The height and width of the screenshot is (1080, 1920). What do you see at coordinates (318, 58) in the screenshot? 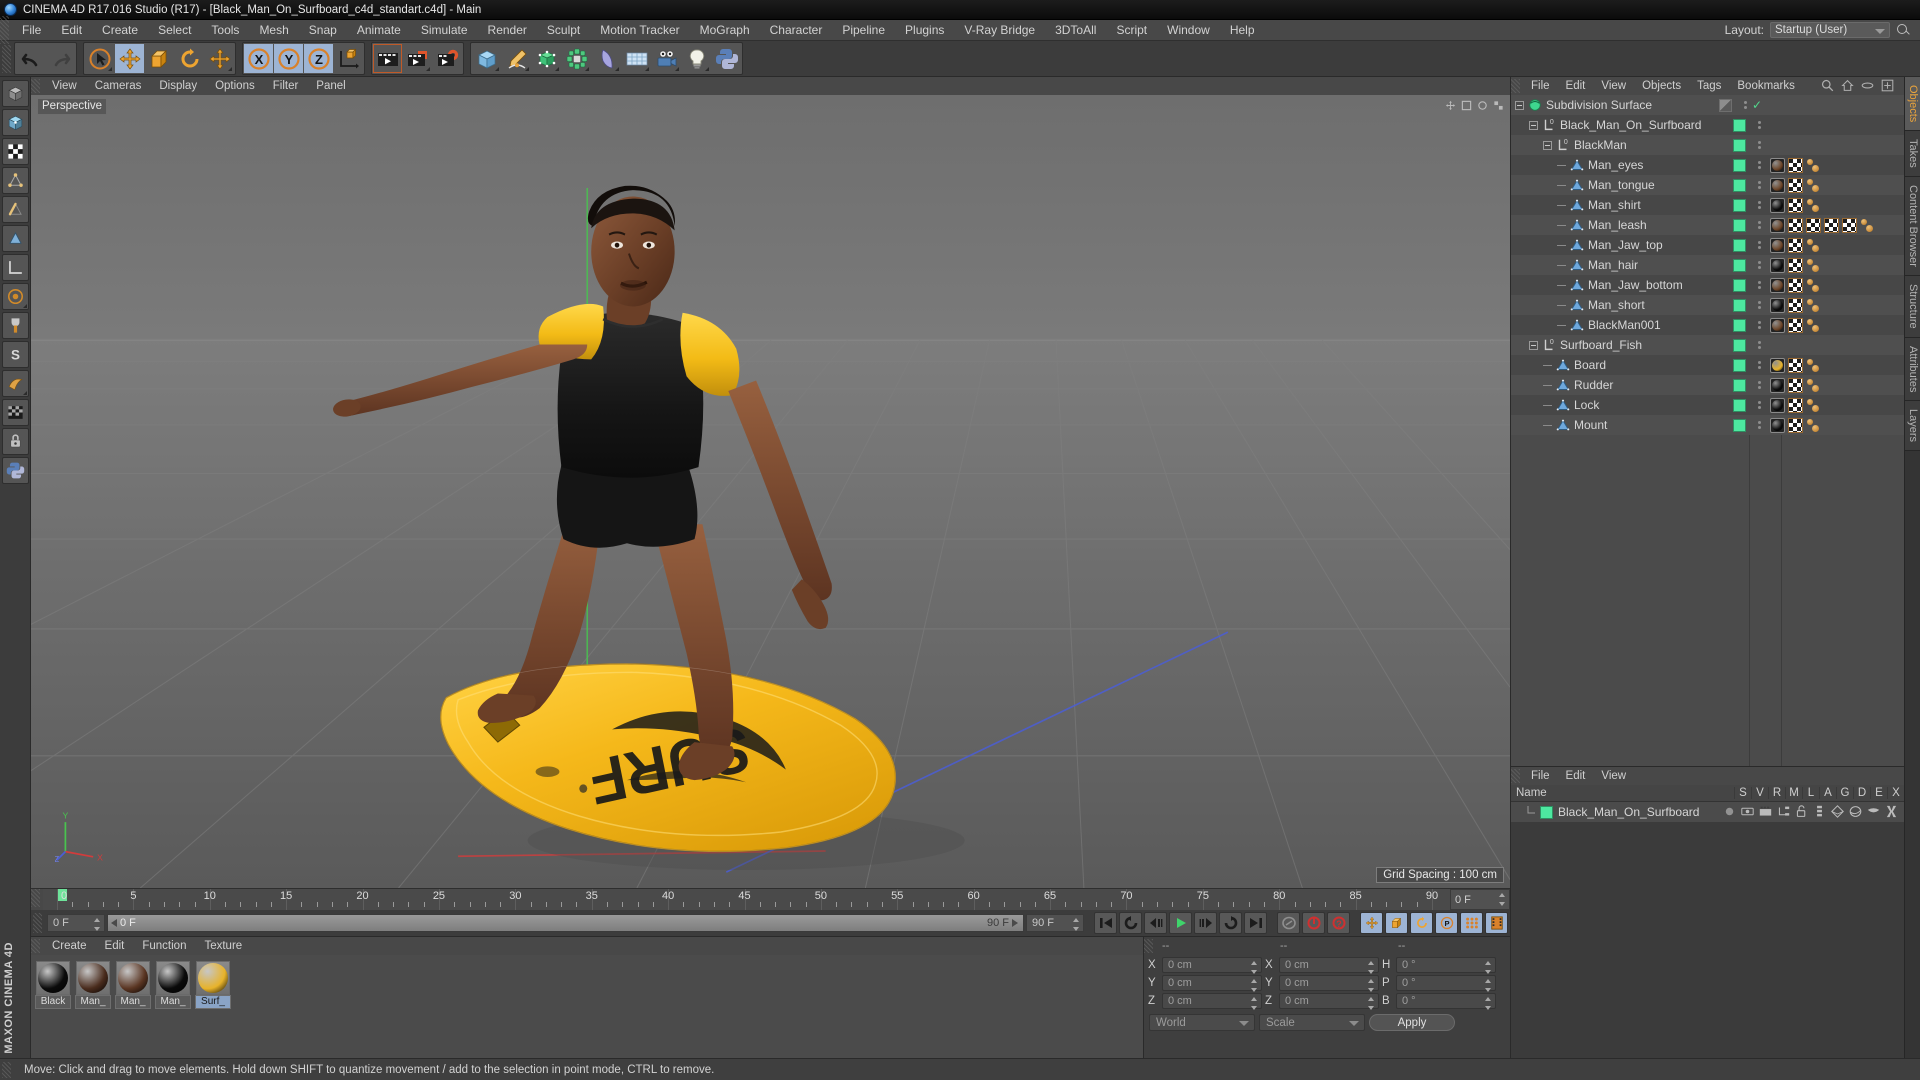
I see `axis-z-icon: Z` at bounding box center [318, 58].